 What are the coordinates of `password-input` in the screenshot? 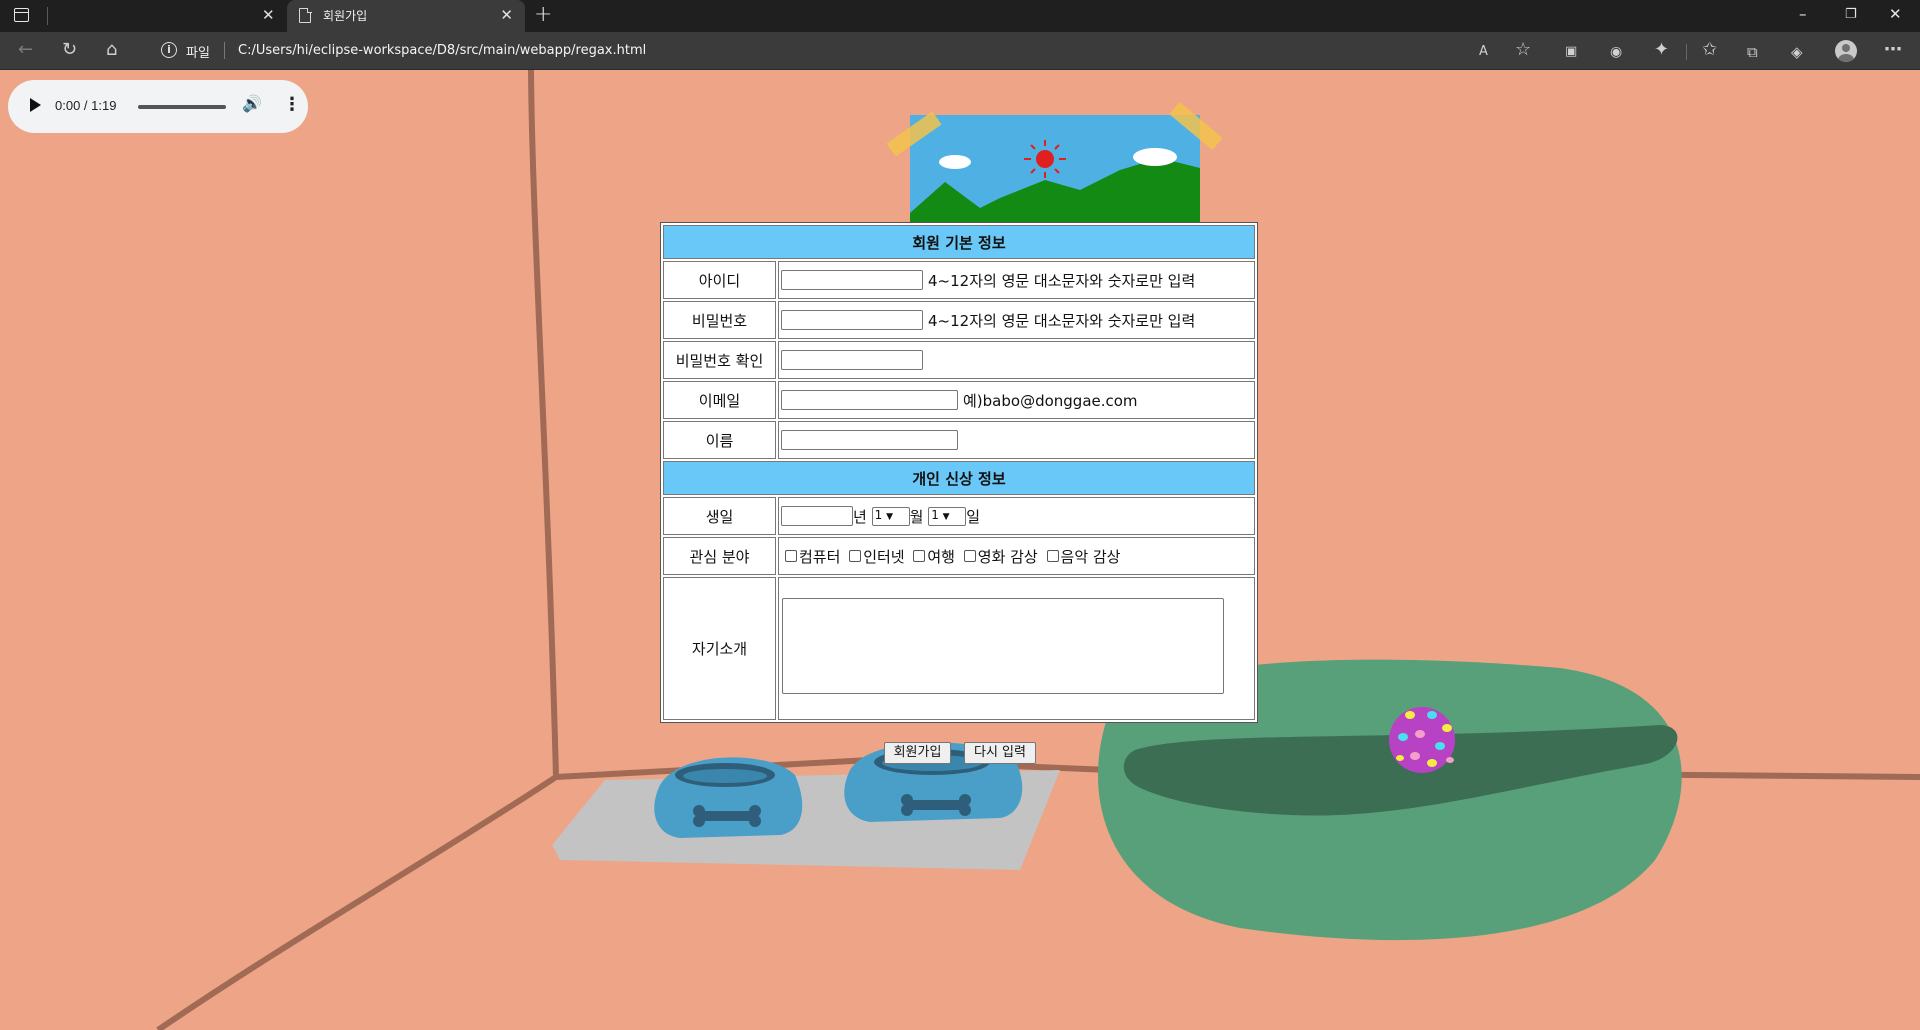 It's located at (852, 320).